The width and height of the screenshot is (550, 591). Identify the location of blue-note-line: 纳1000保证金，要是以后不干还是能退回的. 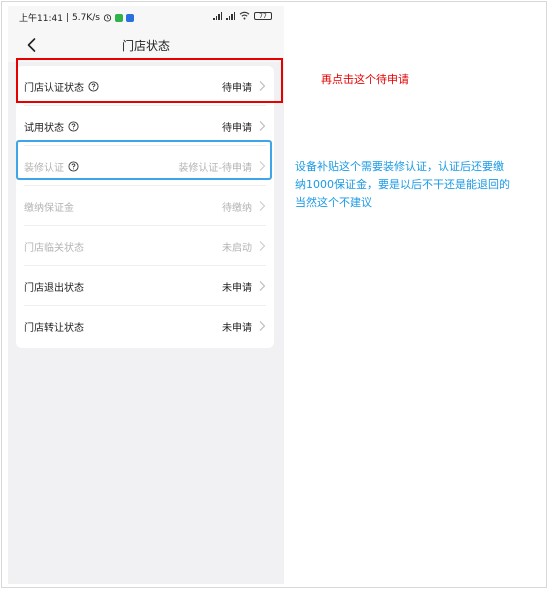
(402, 184).